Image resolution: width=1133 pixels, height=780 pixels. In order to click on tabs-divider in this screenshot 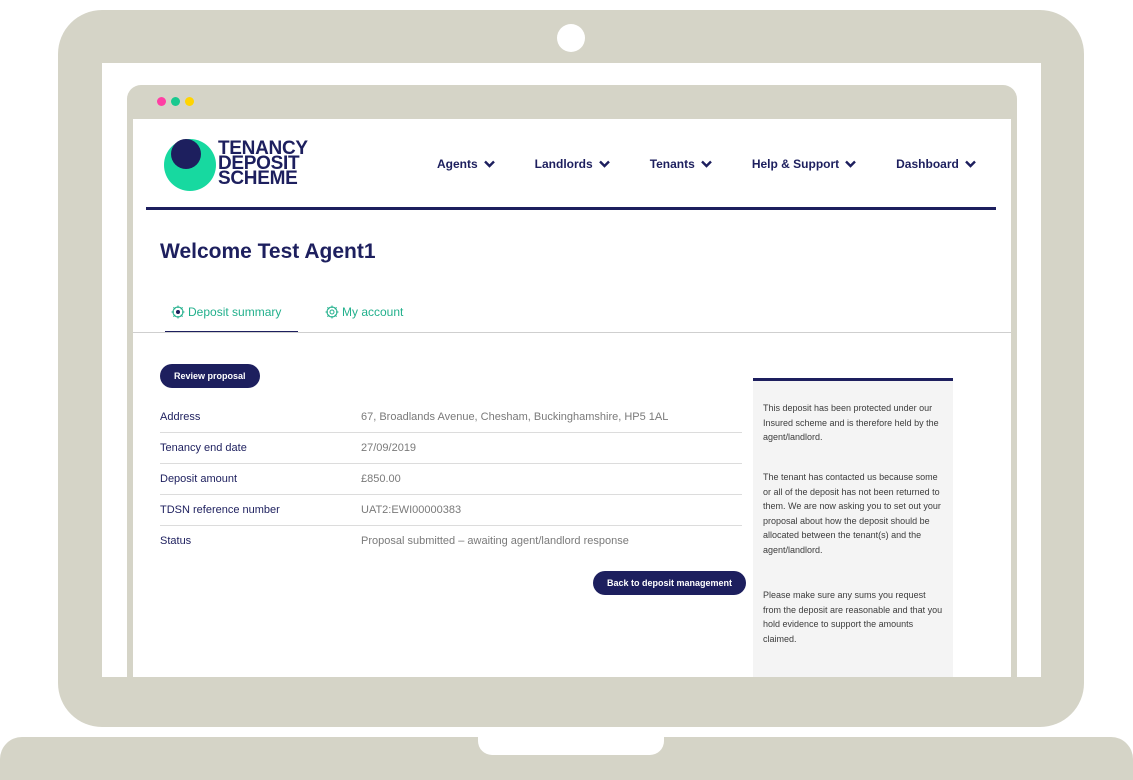, I will do `click(572, 332)`.